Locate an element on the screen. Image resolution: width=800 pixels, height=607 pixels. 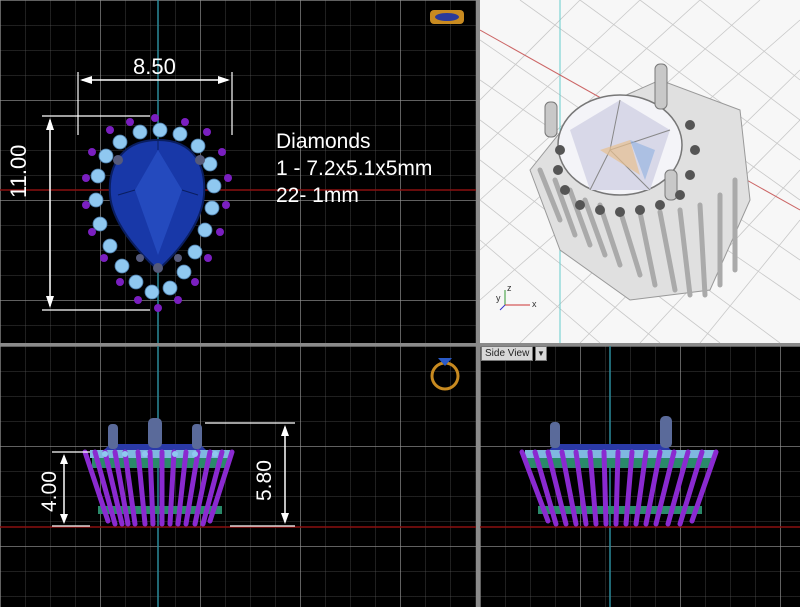
notes-line2: 22- 1mm is located at coordinates (317, 195).